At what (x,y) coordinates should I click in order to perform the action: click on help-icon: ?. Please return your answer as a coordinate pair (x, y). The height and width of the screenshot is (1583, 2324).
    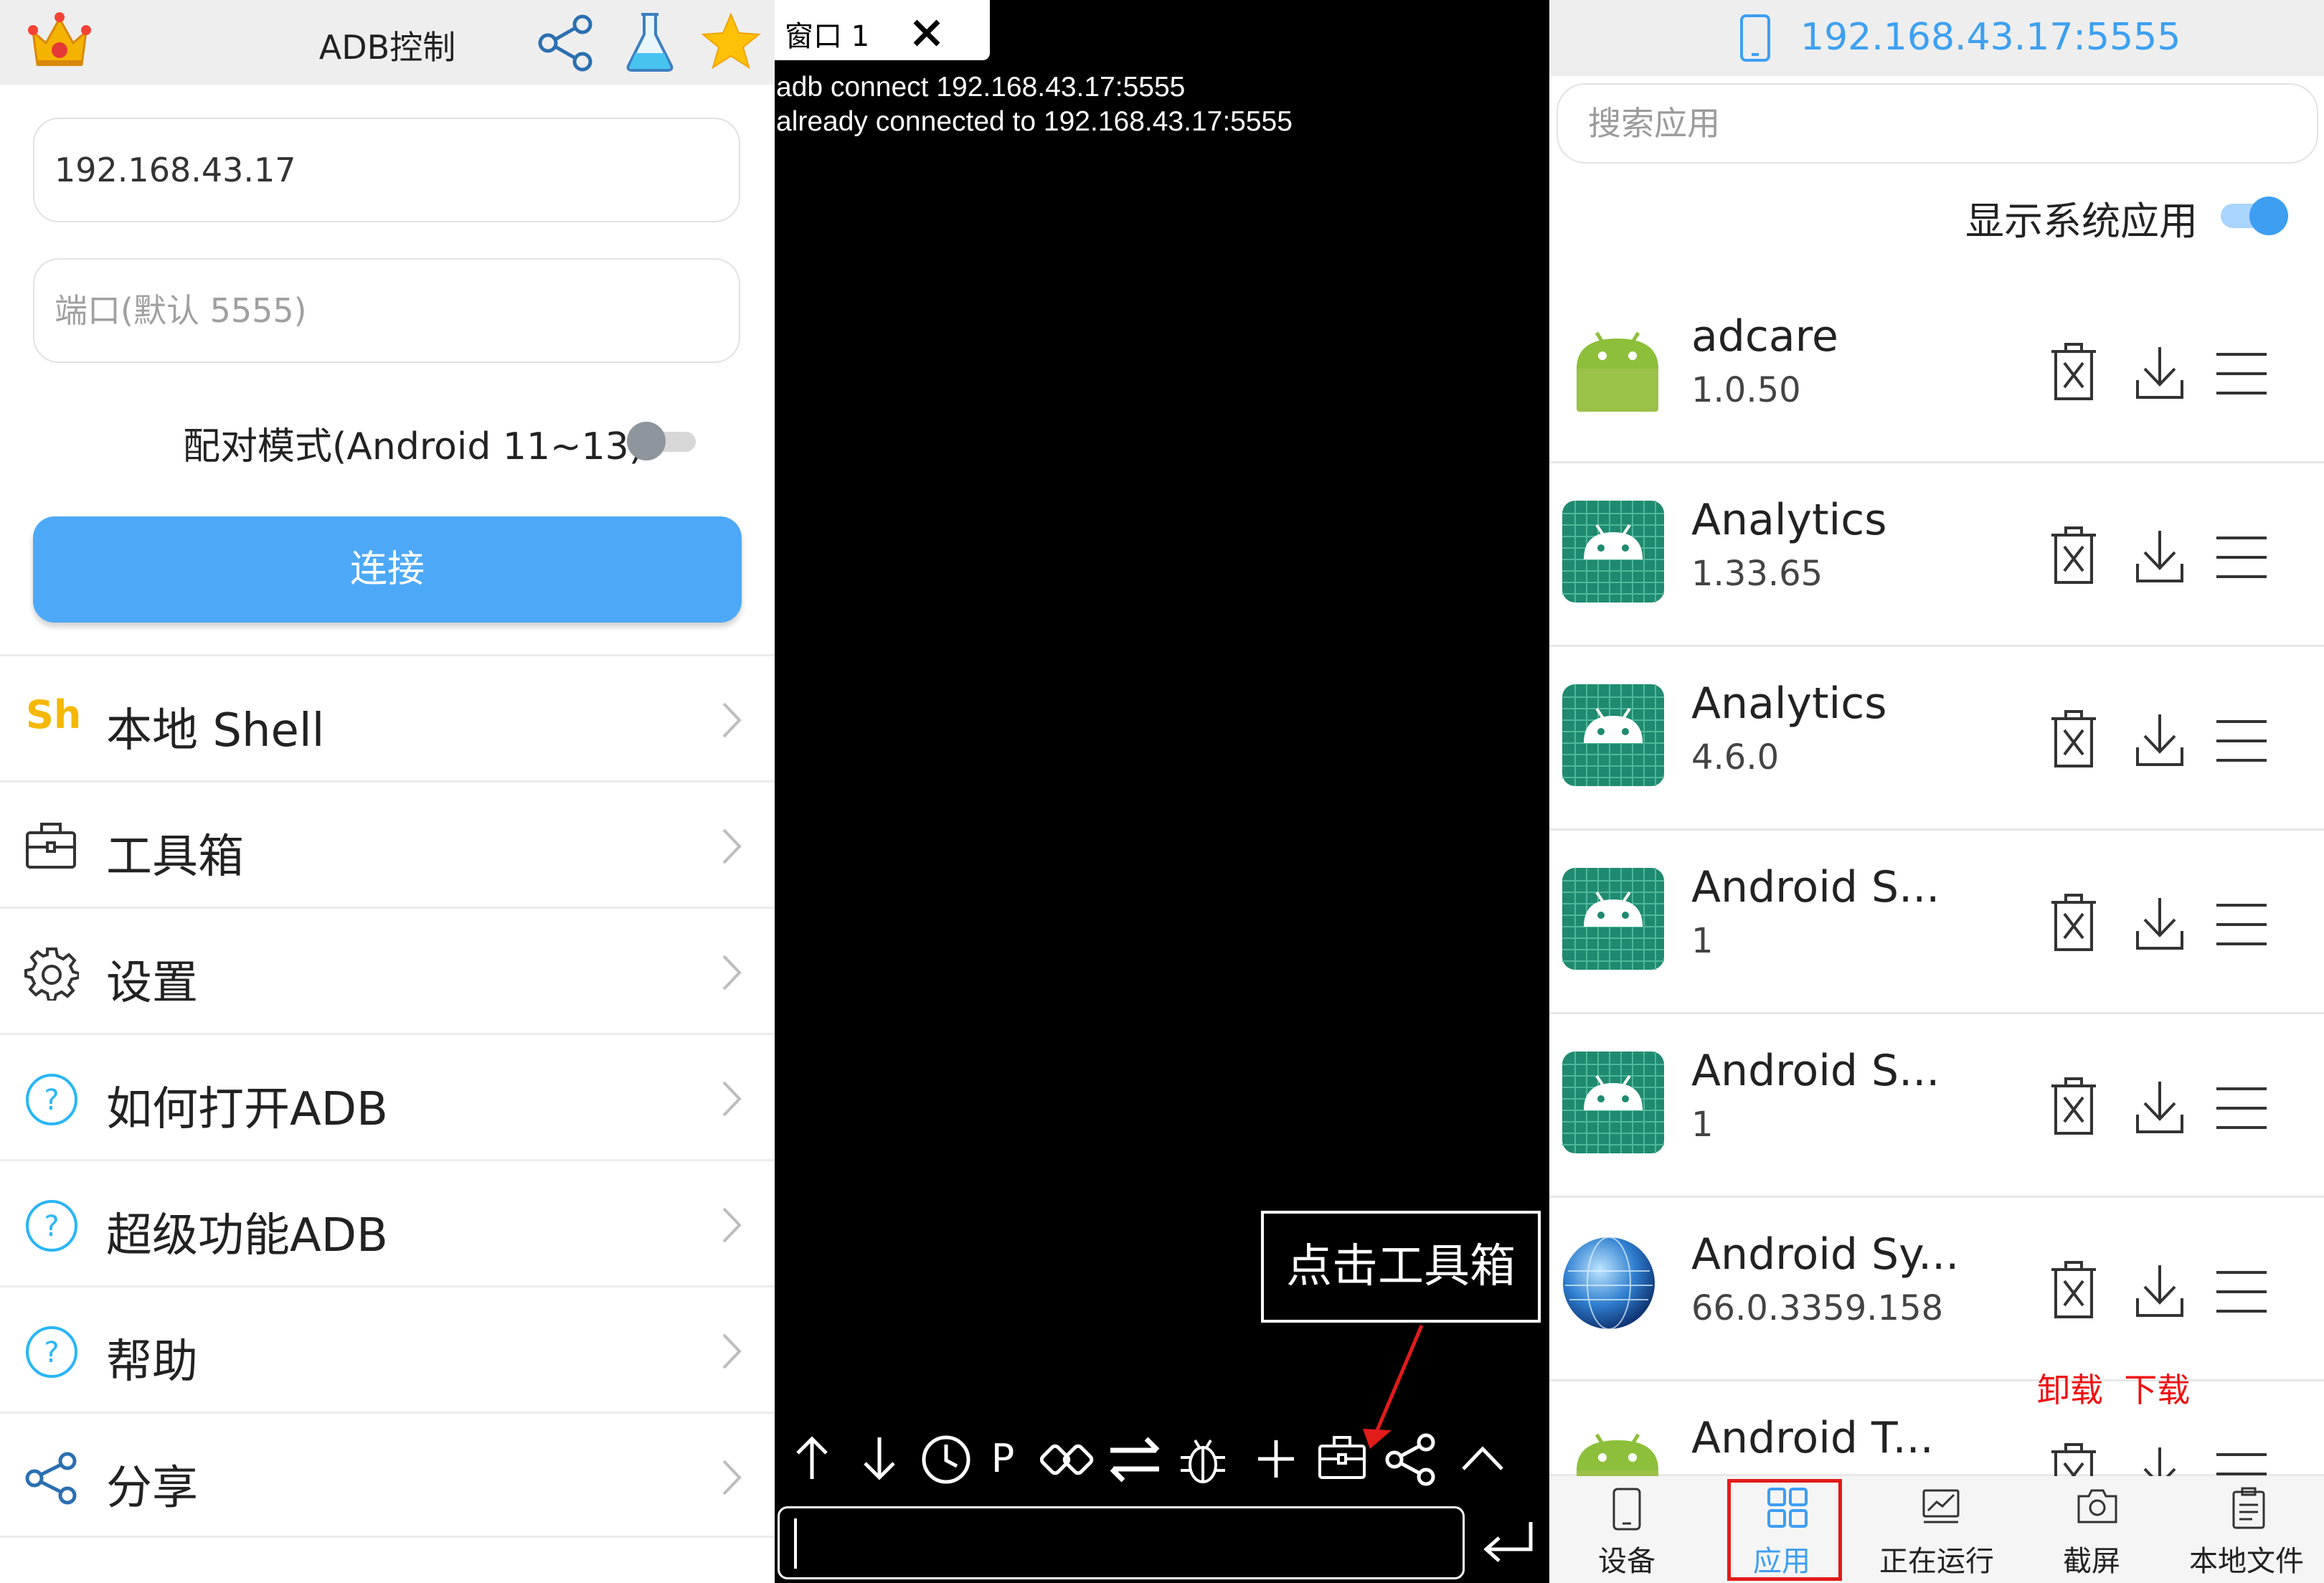
    Looking at the image, I should click on (51, 1226).